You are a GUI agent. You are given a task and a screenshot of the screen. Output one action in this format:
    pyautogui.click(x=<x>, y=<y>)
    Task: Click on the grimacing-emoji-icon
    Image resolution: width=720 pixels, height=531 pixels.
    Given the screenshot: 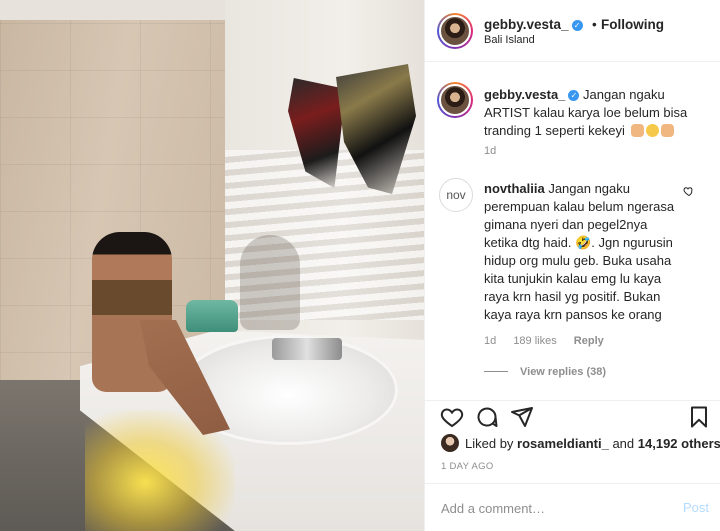 What is the action you would take?
    pyautogui.click(x=652, y=130)
    